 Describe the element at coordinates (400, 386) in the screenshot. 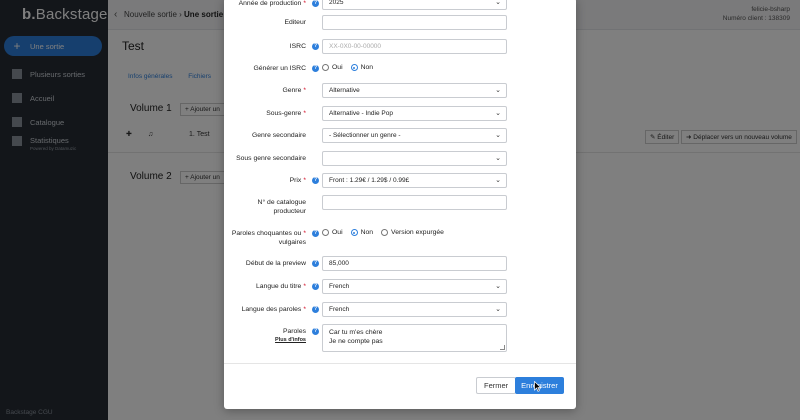

I see `modal-footer: Fermer Enregistrer` at that location.